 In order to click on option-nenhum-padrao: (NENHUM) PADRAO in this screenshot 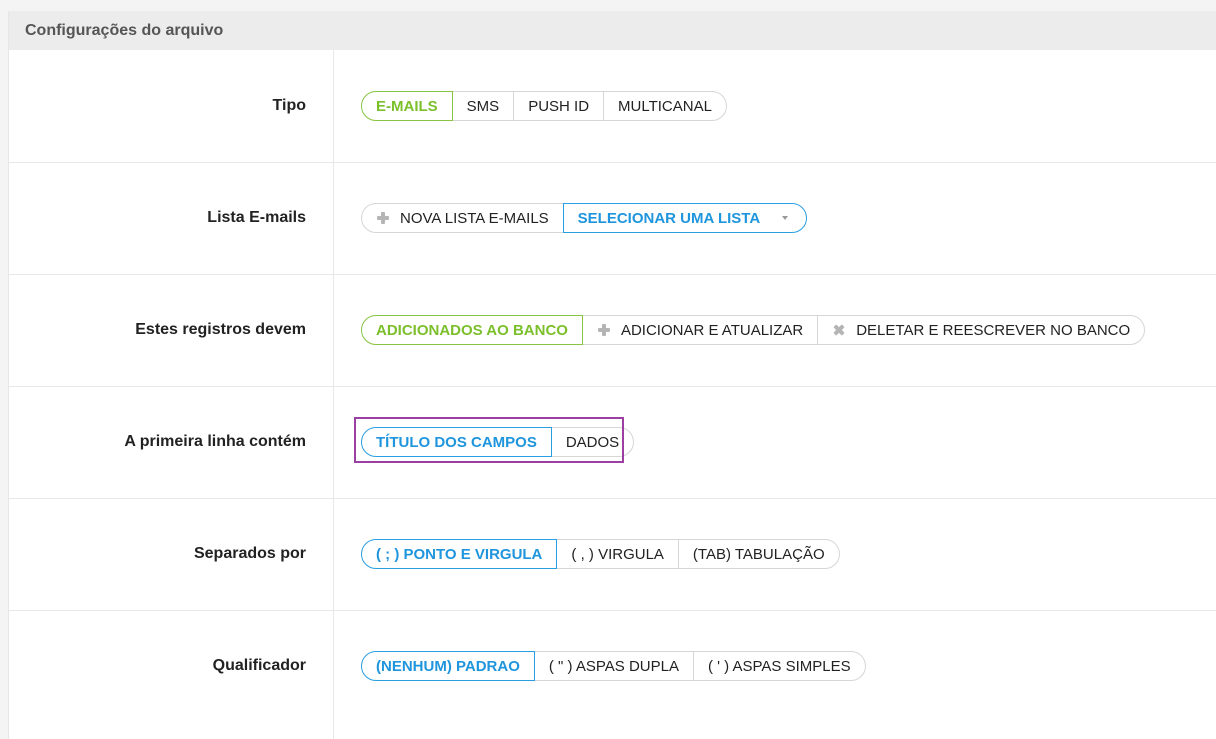, I will do `click(448, 666)`.